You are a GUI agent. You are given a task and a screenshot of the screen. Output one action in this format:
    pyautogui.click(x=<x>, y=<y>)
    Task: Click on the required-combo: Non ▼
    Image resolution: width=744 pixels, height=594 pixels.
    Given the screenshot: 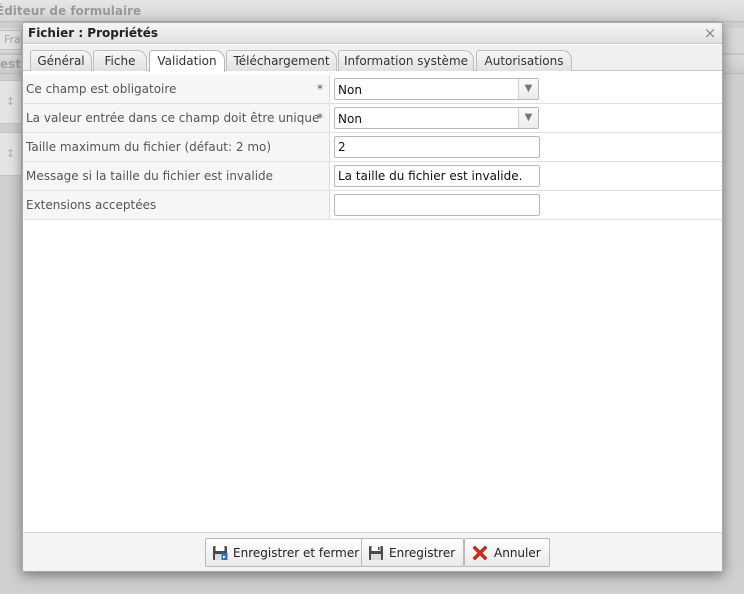 What is the action you would take?
    pyautogui.click(x=436, y=89)
    